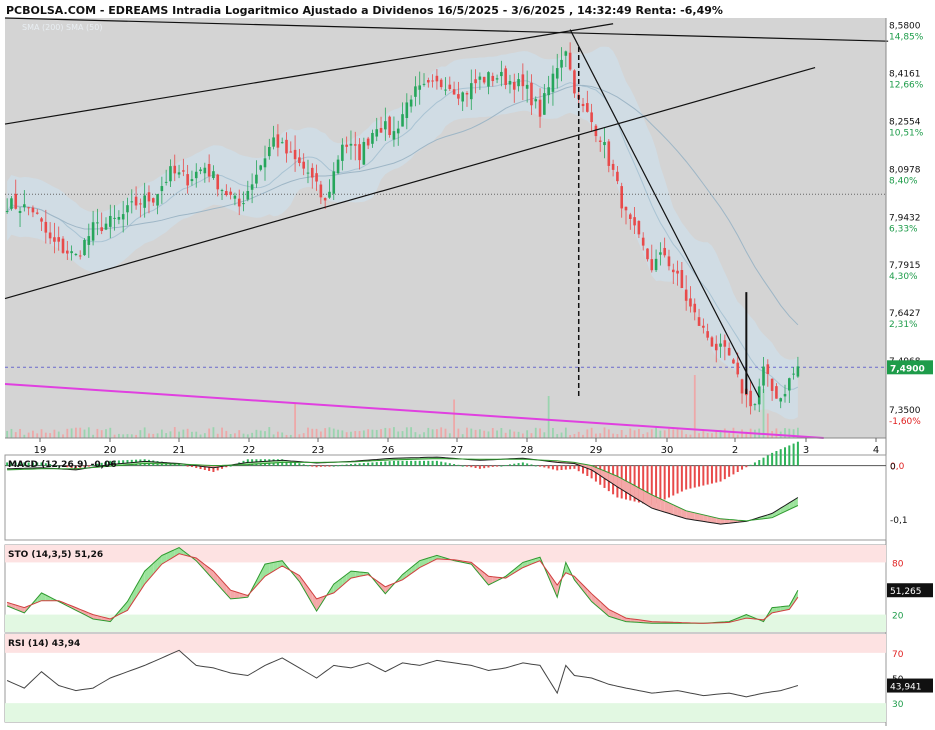  What do you see at coordinates (40, 450) in the screenshot?
I see `x-tick-label: 19` at bounding box center [40, 450].